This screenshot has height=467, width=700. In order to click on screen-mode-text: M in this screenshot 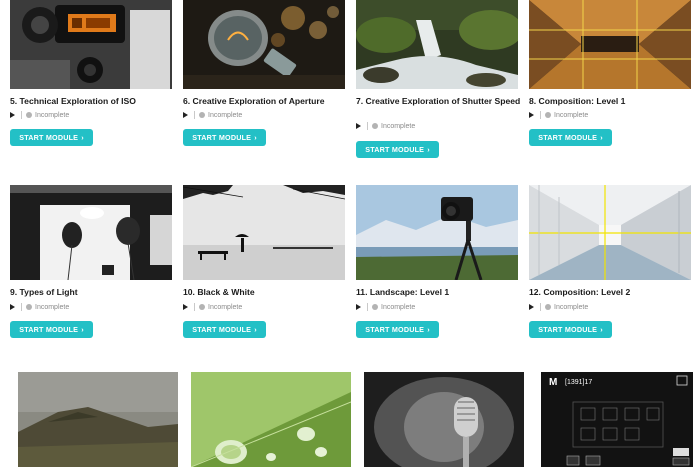, I will do `click(553, 382)`.